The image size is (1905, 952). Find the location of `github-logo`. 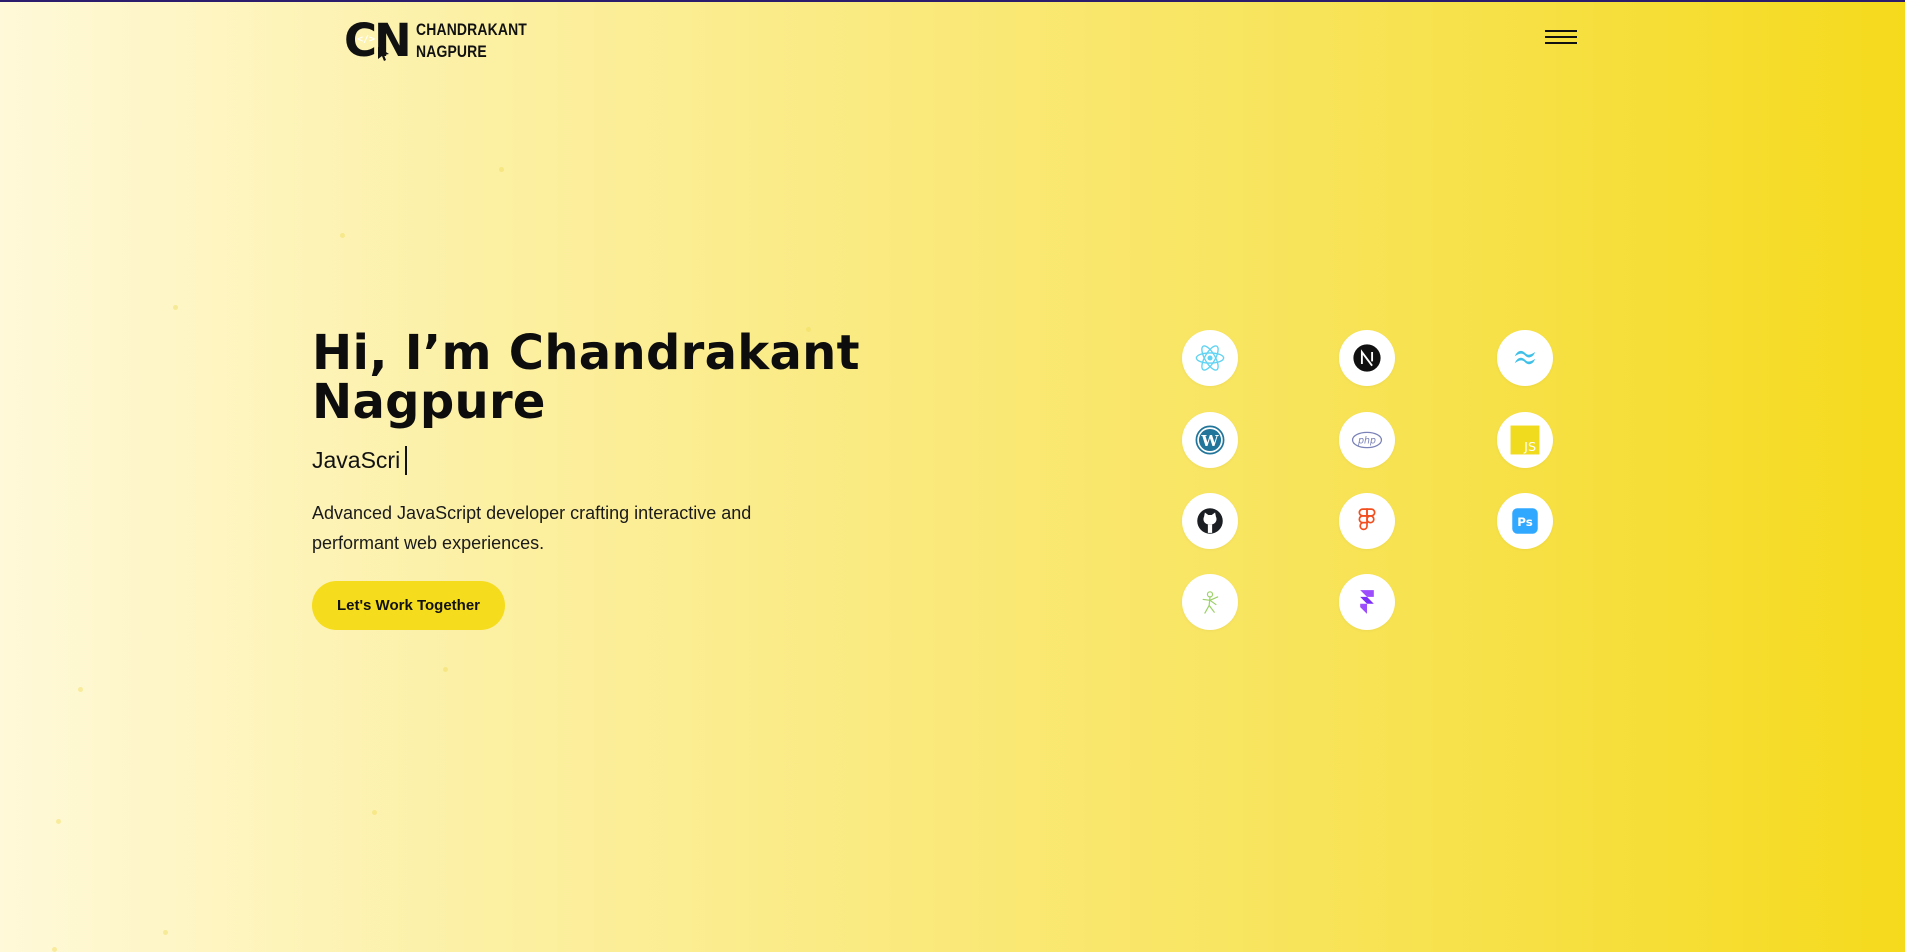

github-logo is located at coordinates (1210, 521).